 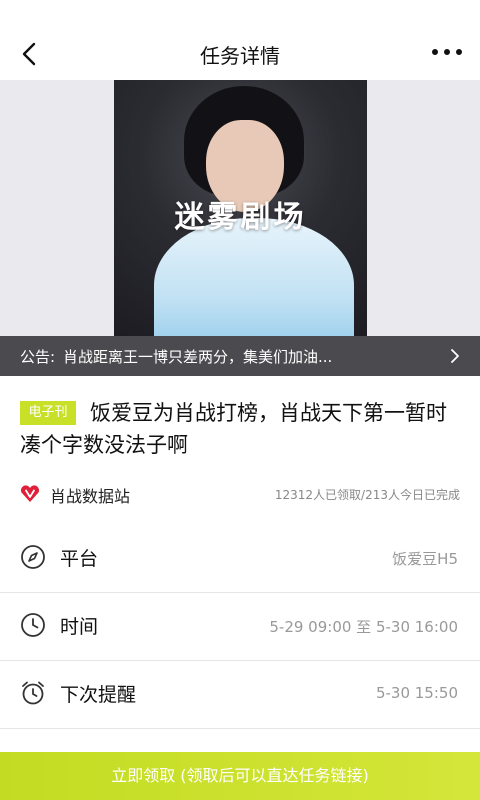 I want to click on notice-label: 公告:, so click(x=38, y=357).